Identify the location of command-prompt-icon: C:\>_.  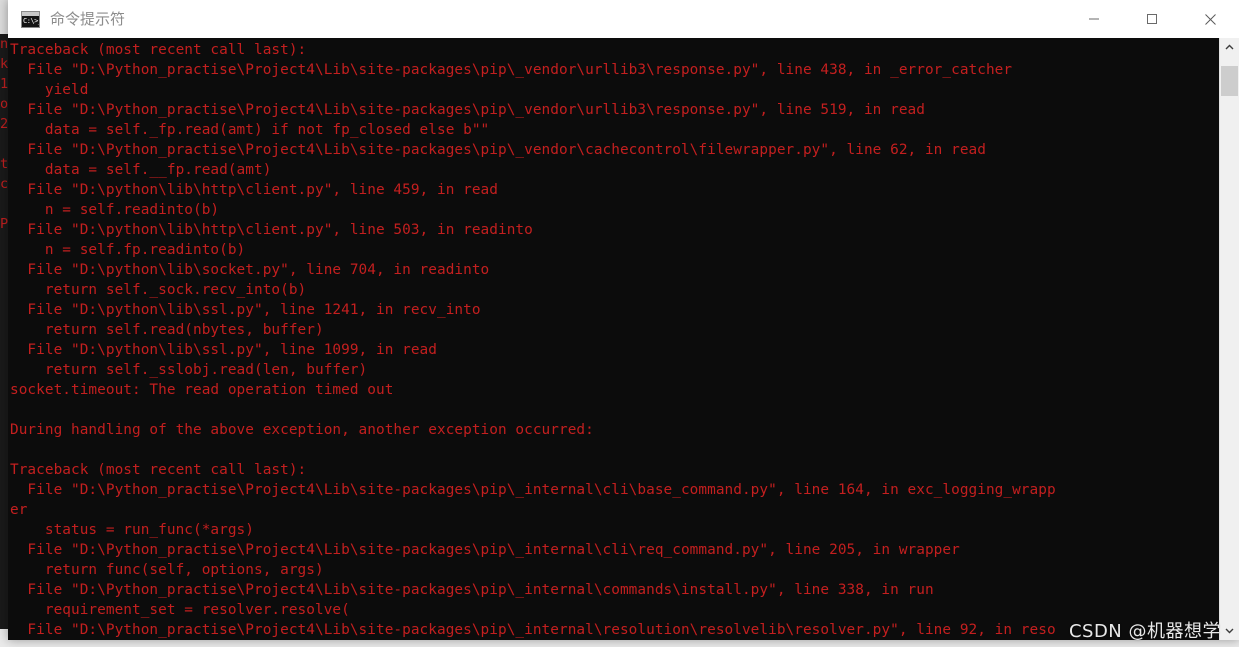
(30, 19).